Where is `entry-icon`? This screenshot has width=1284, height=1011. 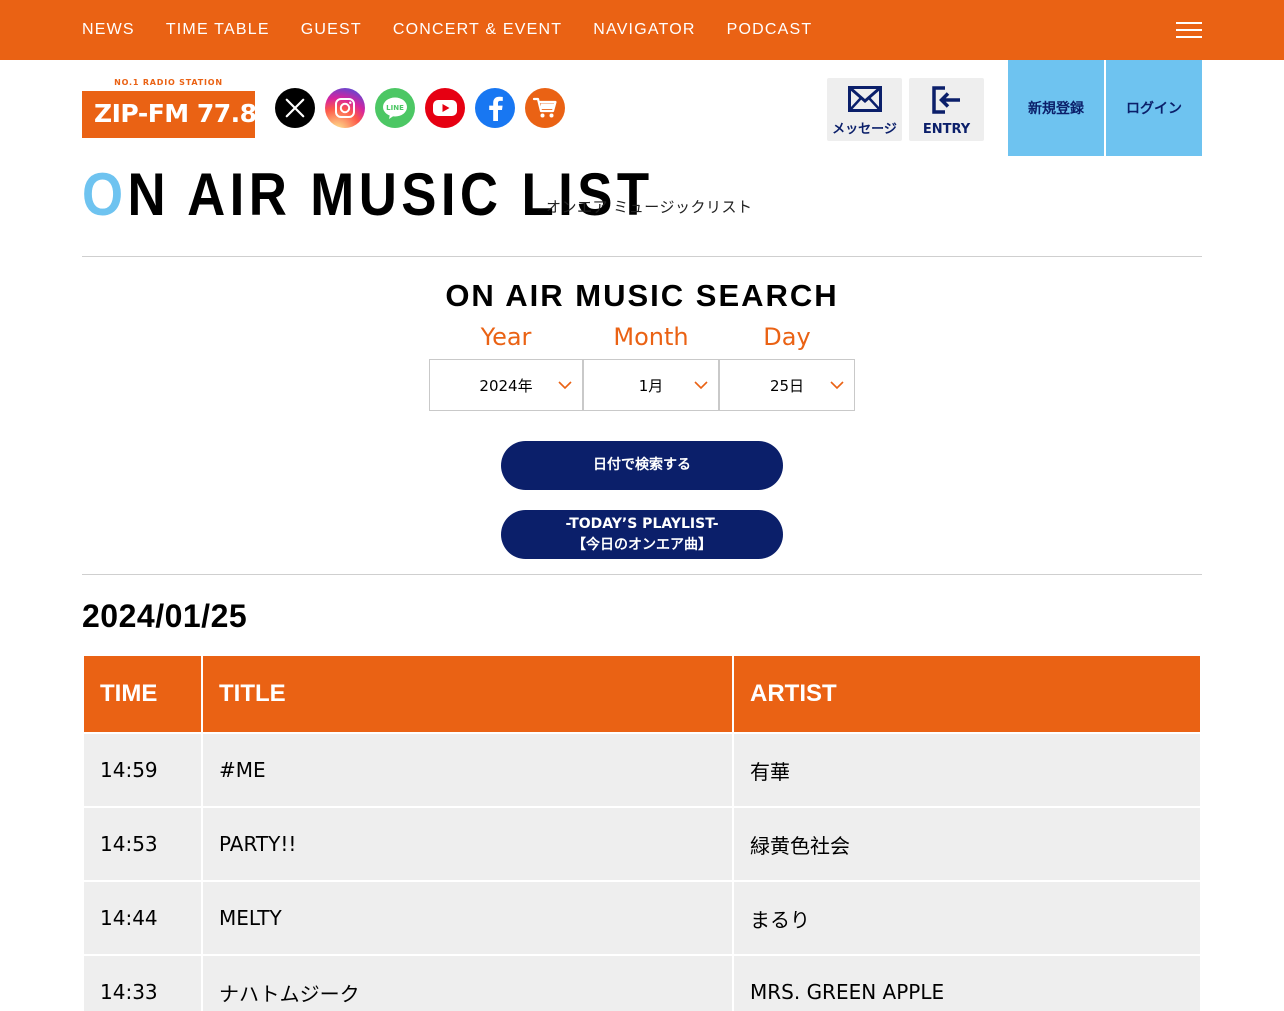 entry-icon is located at coordinates (947, 102).